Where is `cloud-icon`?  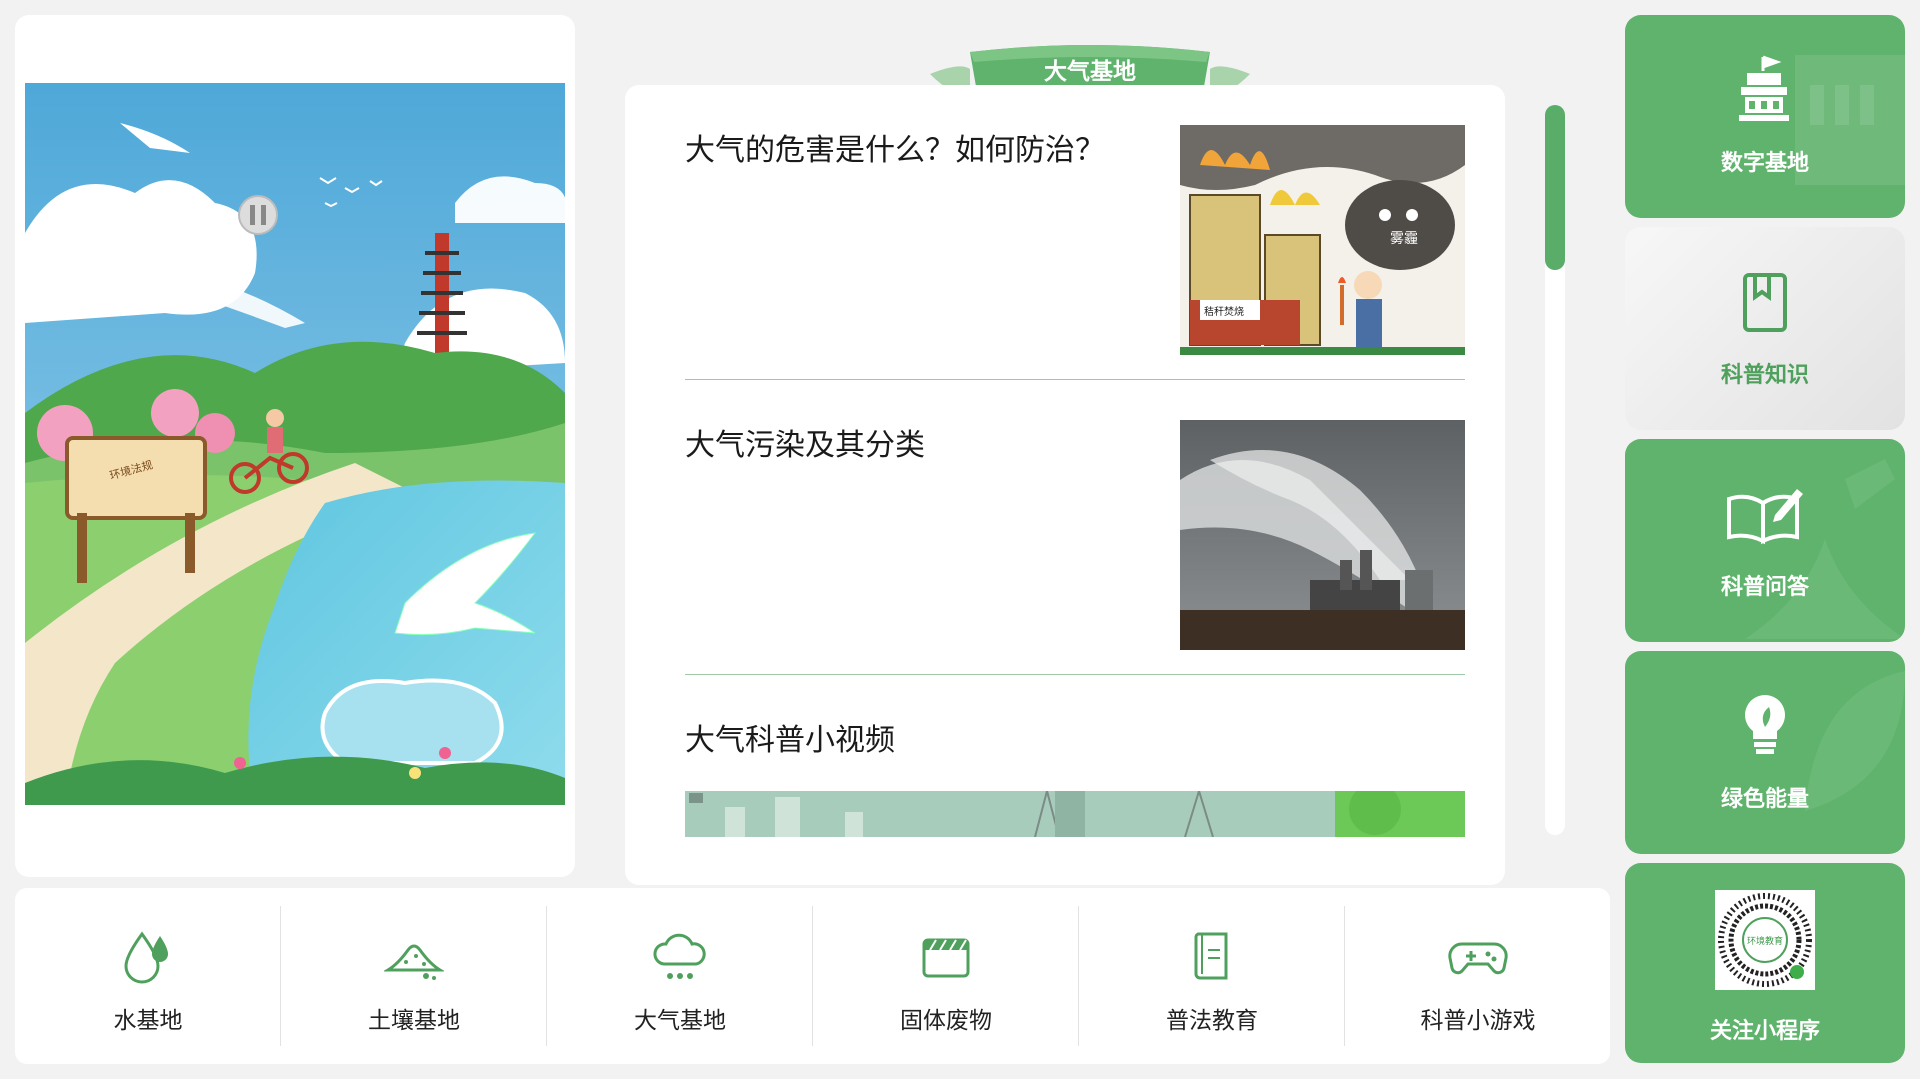
cloud-icon is located at coordinates (679, 956).